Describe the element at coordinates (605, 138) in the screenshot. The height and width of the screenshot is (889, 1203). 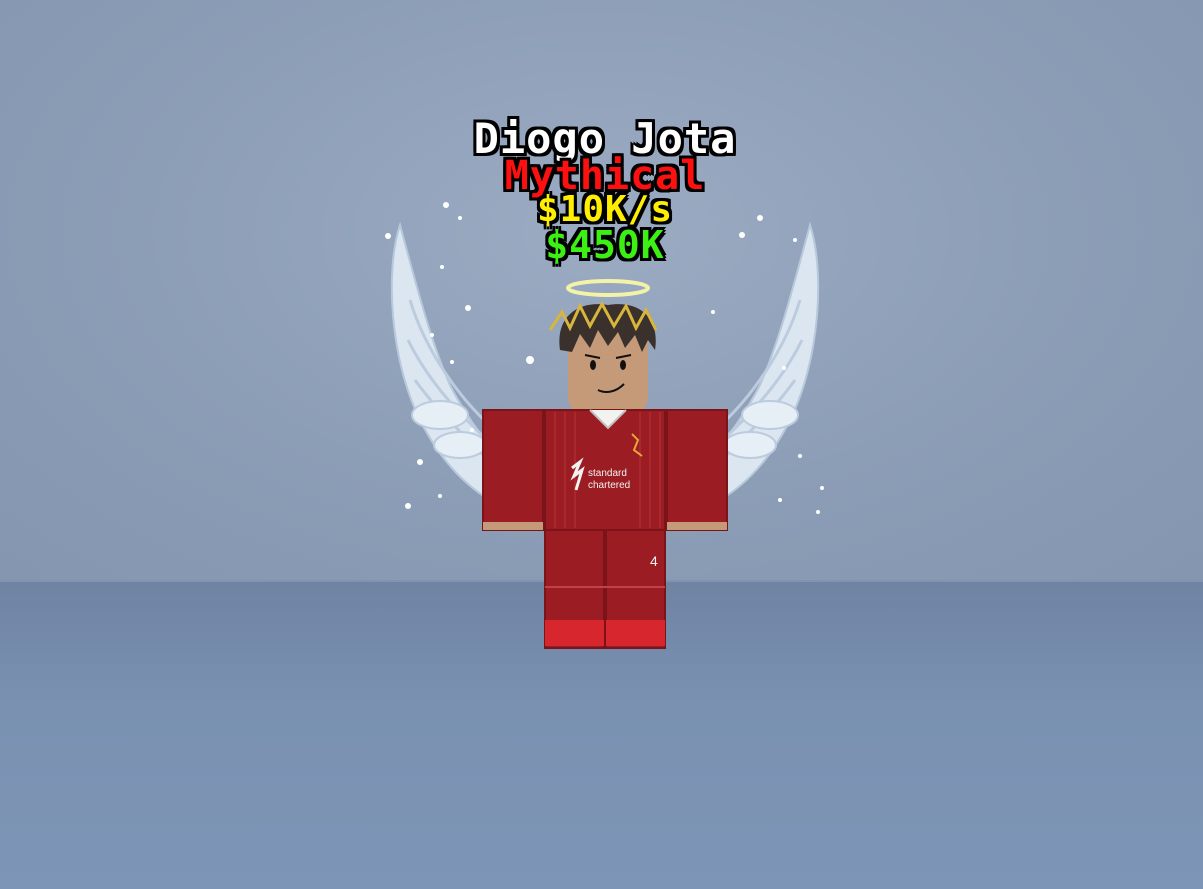
I see `character-name: Diogo Jota` at that location.